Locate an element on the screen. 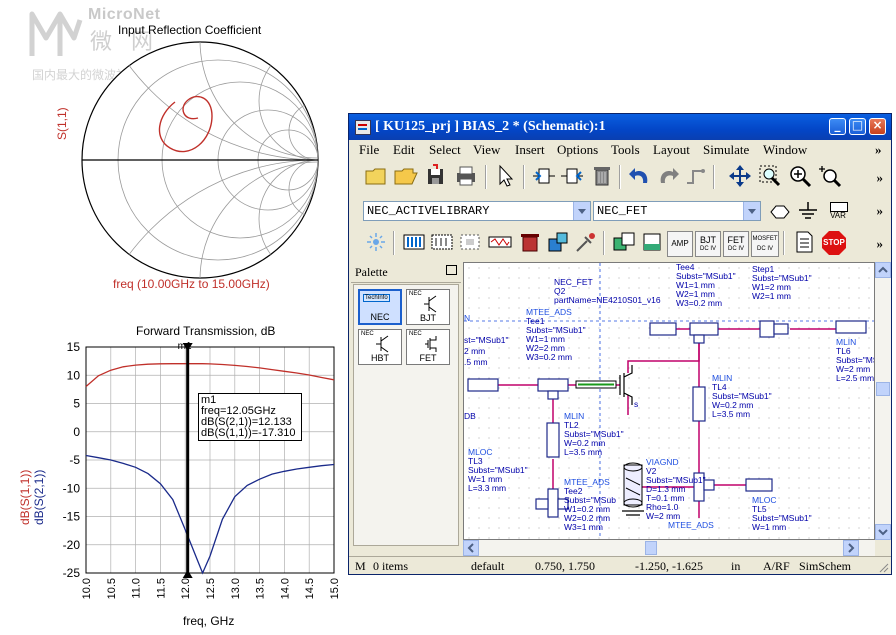 This screenshot has width=896, height=635. menu-file: File is located at coordinates (369, 150).